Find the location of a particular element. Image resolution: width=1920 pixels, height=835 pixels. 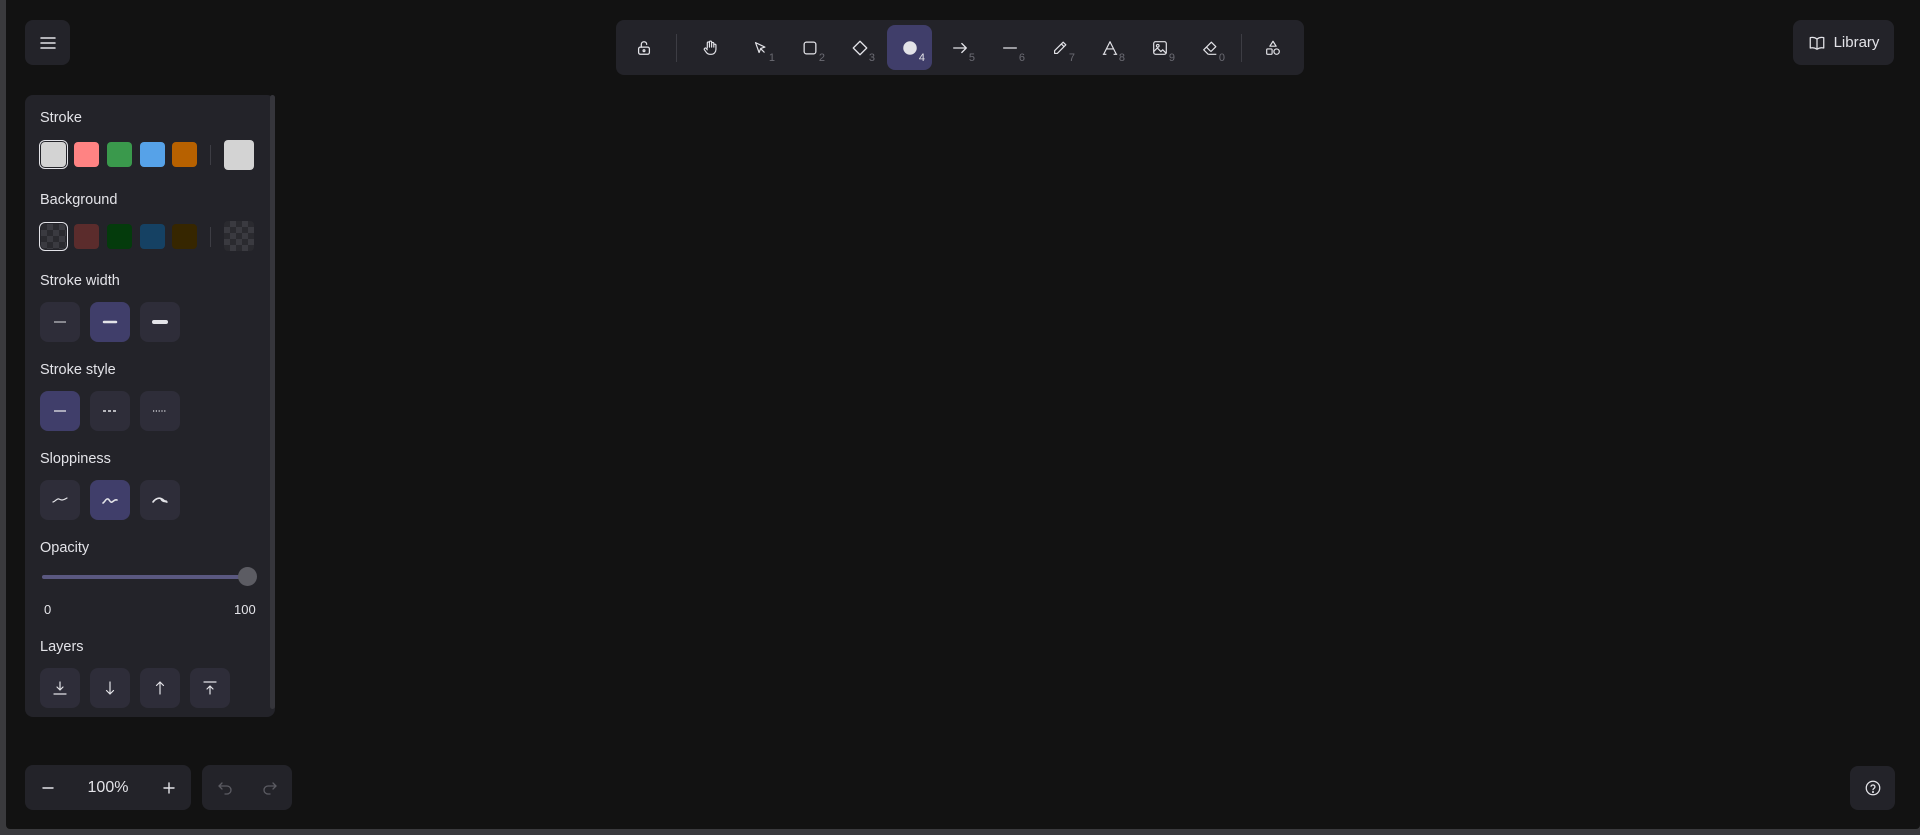

tool-line: 6 is located at coordinates (1009, 47).